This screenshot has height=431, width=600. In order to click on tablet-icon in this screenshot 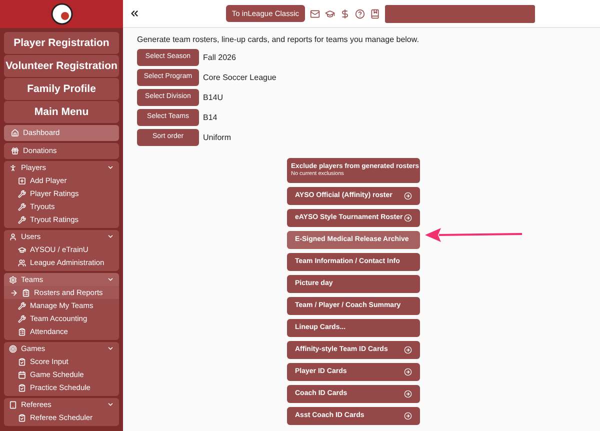, I will do `click(13, 404)`.